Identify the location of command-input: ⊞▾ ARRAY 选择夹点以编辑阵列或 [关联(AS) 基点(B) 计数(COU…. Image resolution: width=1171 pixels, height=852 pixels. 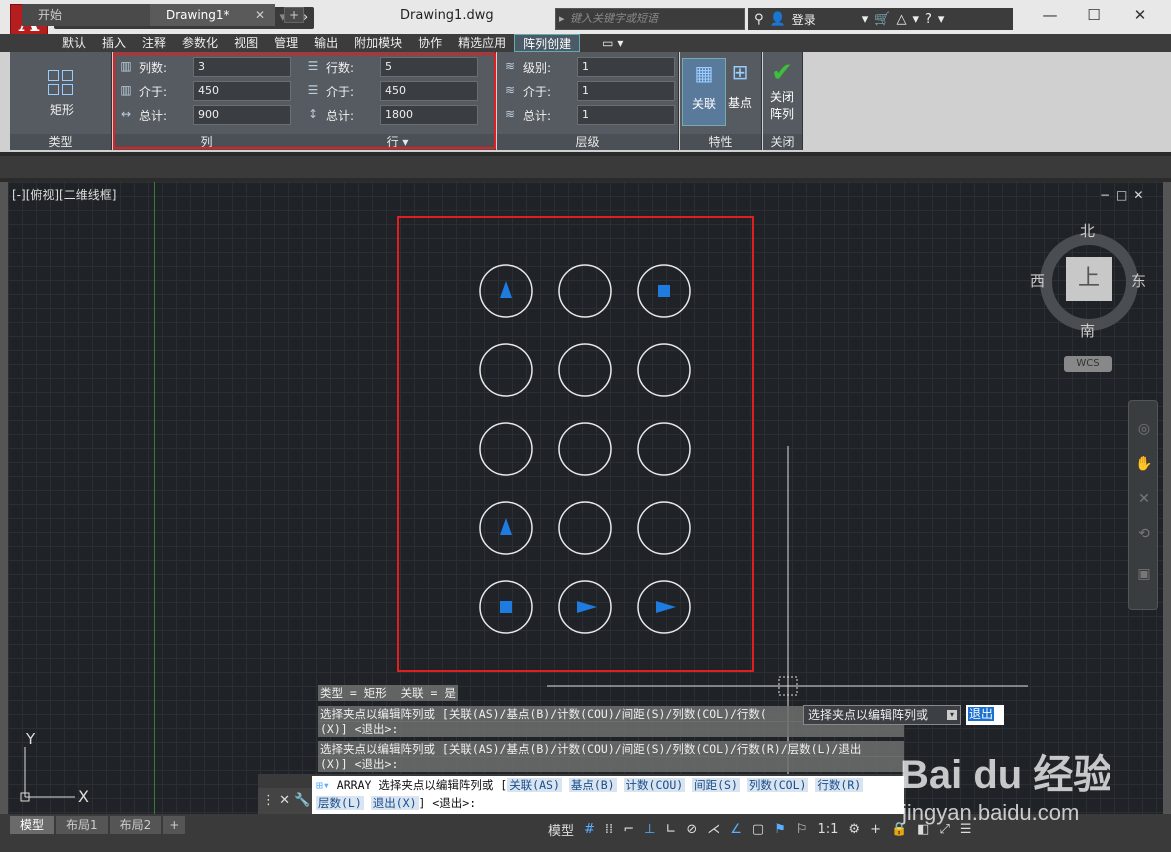
(608, 795).